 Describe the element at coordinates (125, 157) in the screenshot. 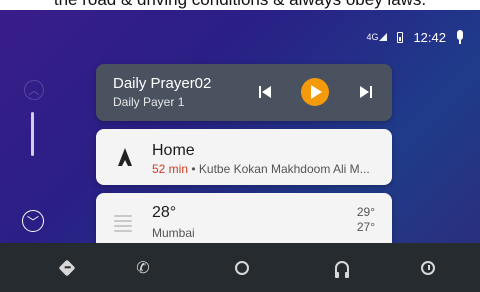

I see `navigation-arrow-icon` at that location.